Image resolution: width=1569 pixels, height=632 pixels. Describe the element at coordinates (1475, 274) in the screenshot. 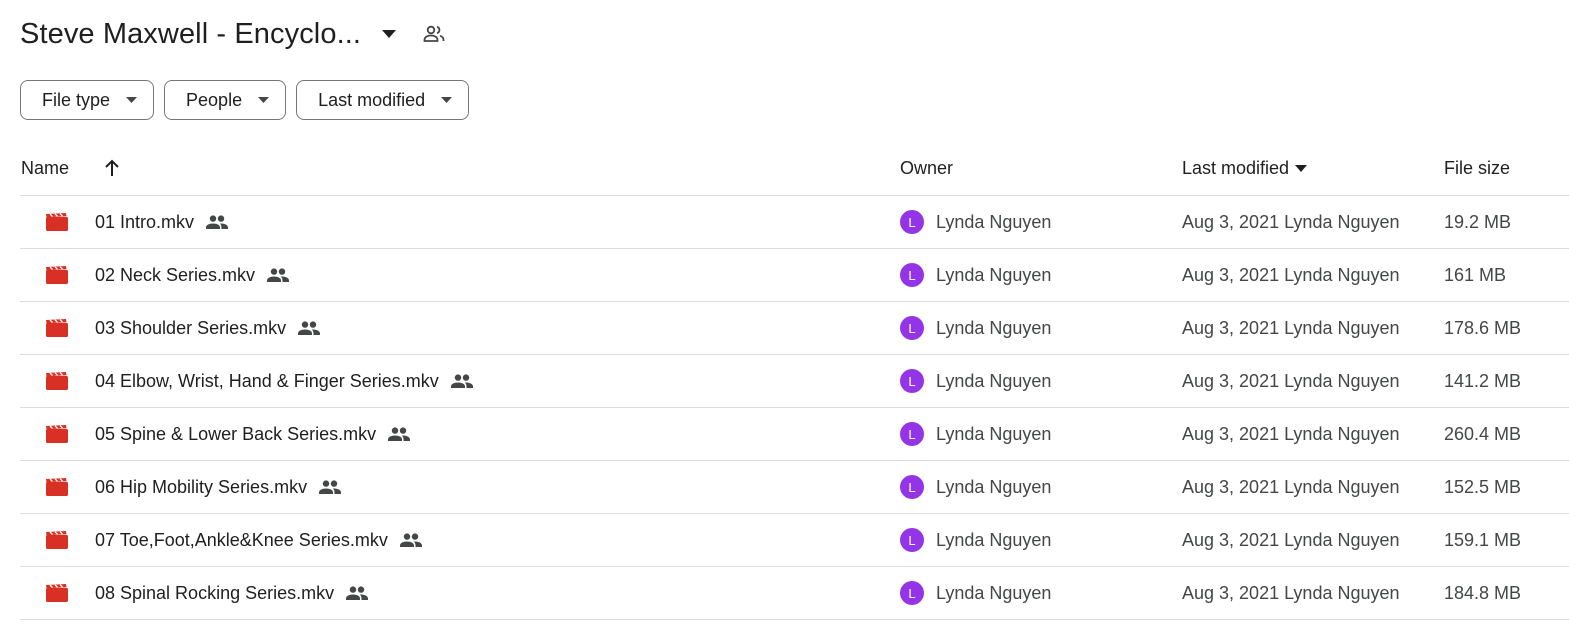

I see `file-size-cell: 161 MB` at that location.